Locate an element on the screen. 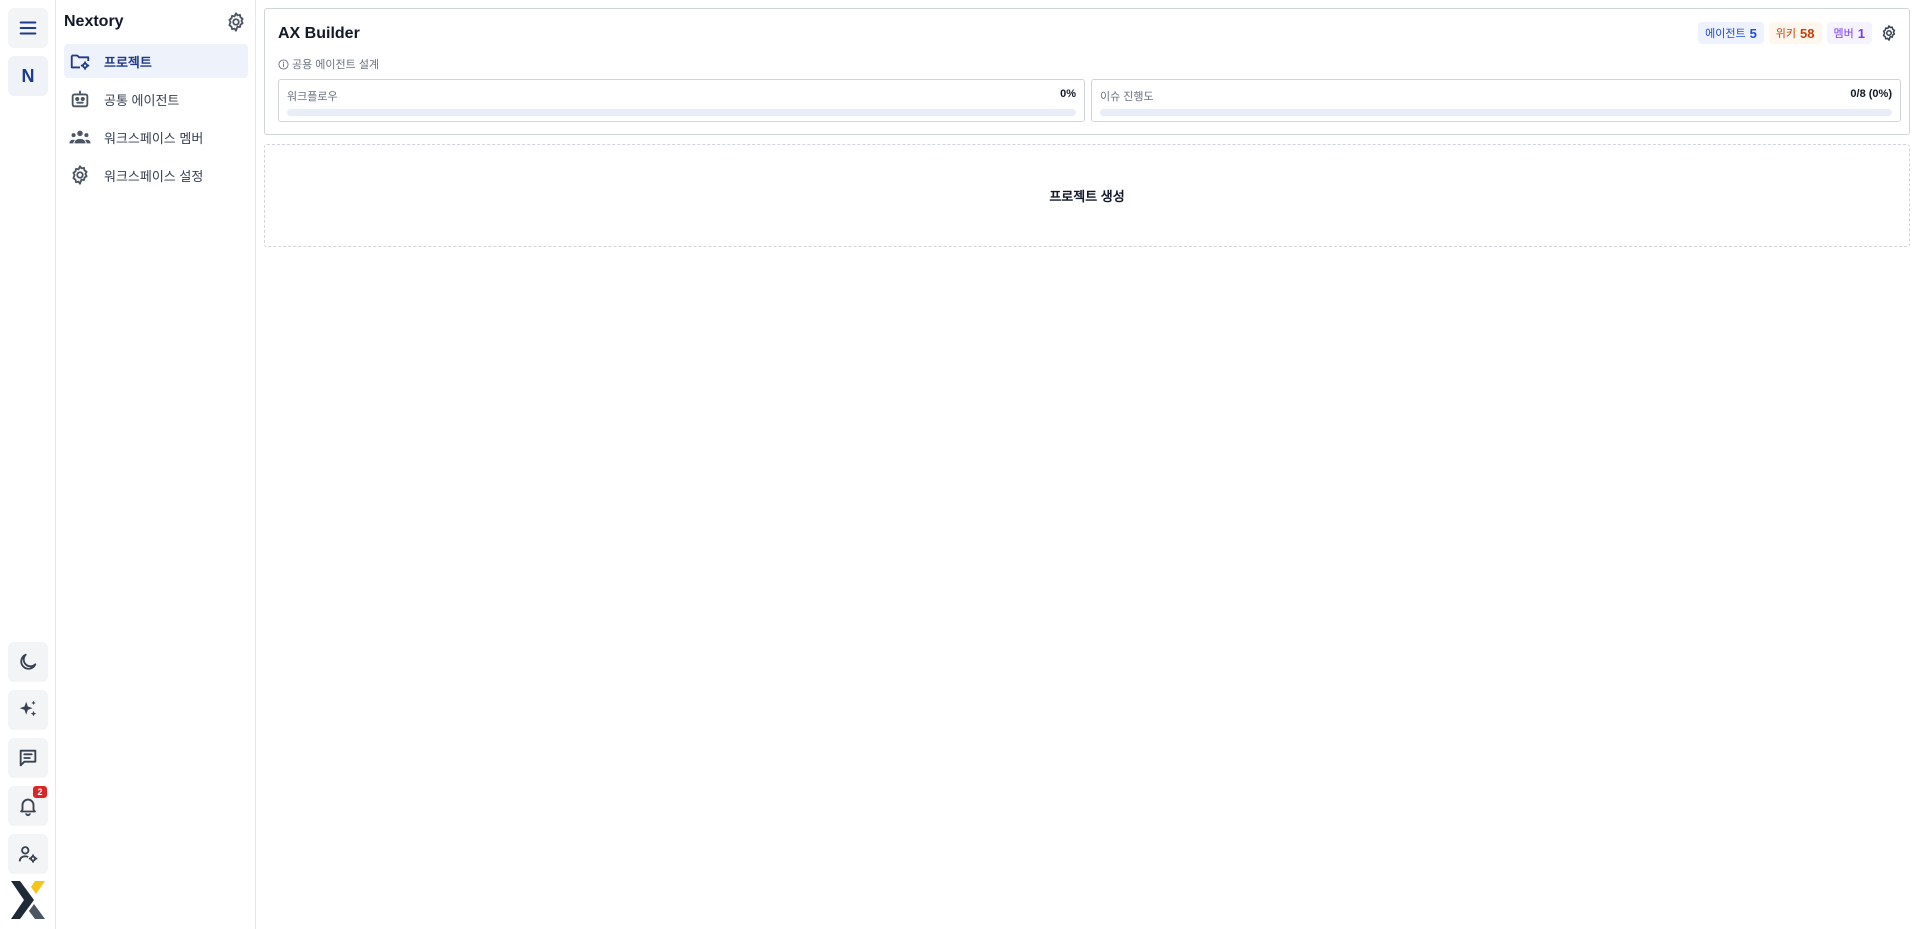  sidebar-nav: 프로젝트 공통 에이전트 워크스페이스 멤버 워크스페이스 설정 is located at coordinates (156, 120).